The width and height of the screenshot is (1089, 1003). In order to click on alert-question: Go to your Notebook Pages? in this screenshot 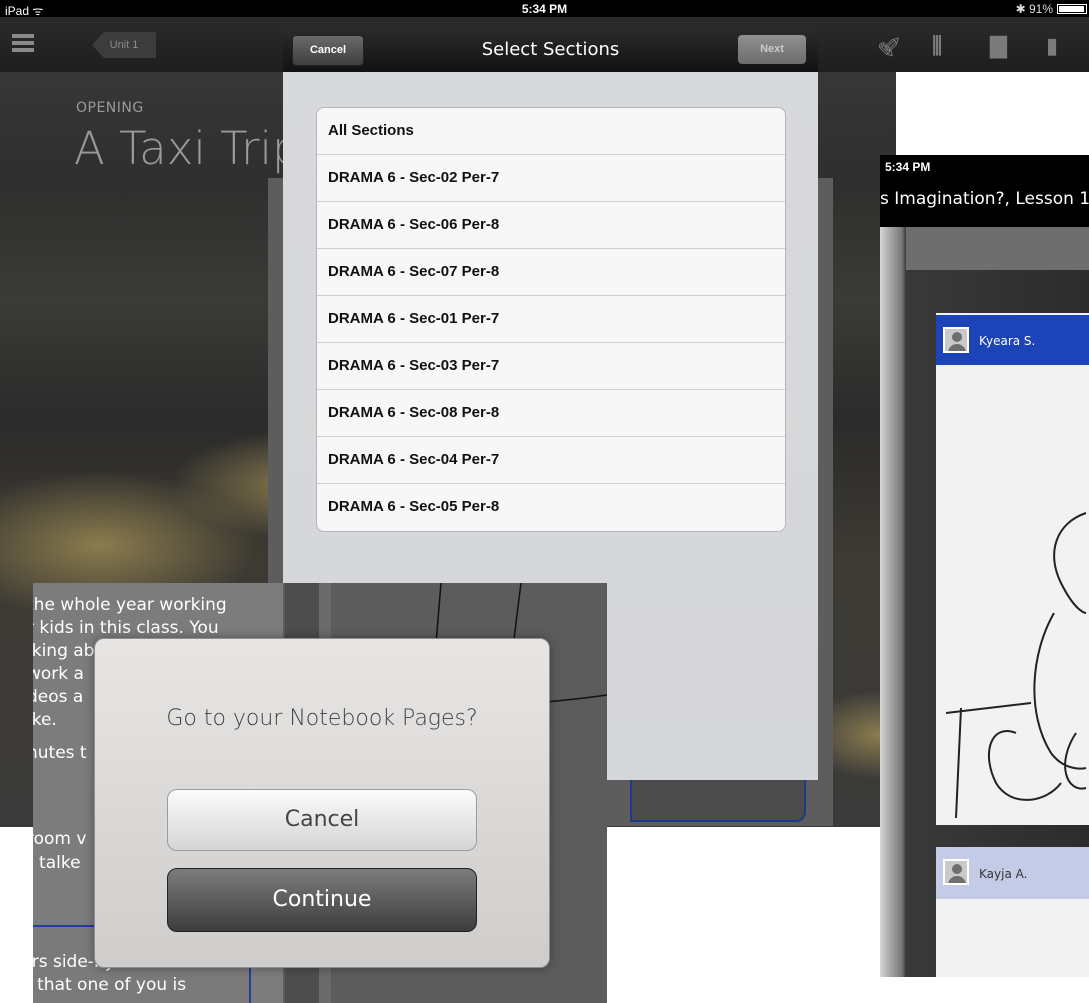, I will do `click(322, 718)`.